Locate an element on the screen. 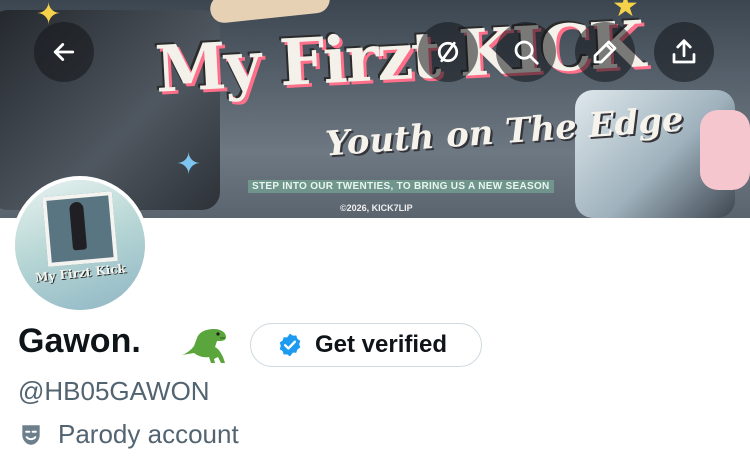 The image size is (750, 464). share-button is located at coordinates (684, 52).